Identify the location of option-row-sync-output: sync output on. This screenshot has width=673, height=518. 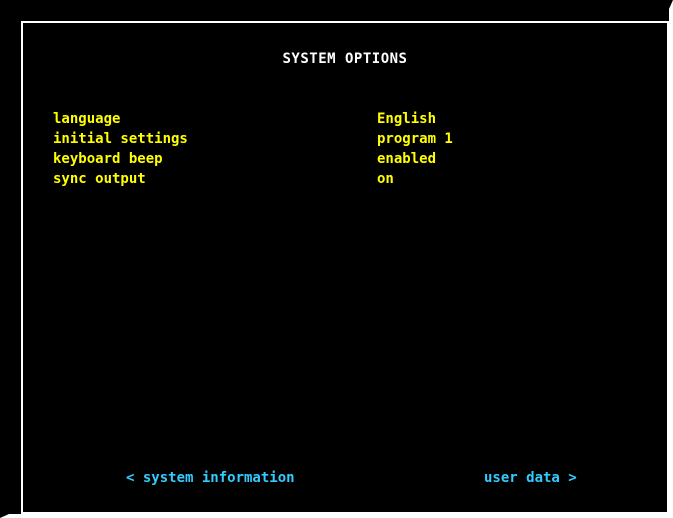
(348, 179).